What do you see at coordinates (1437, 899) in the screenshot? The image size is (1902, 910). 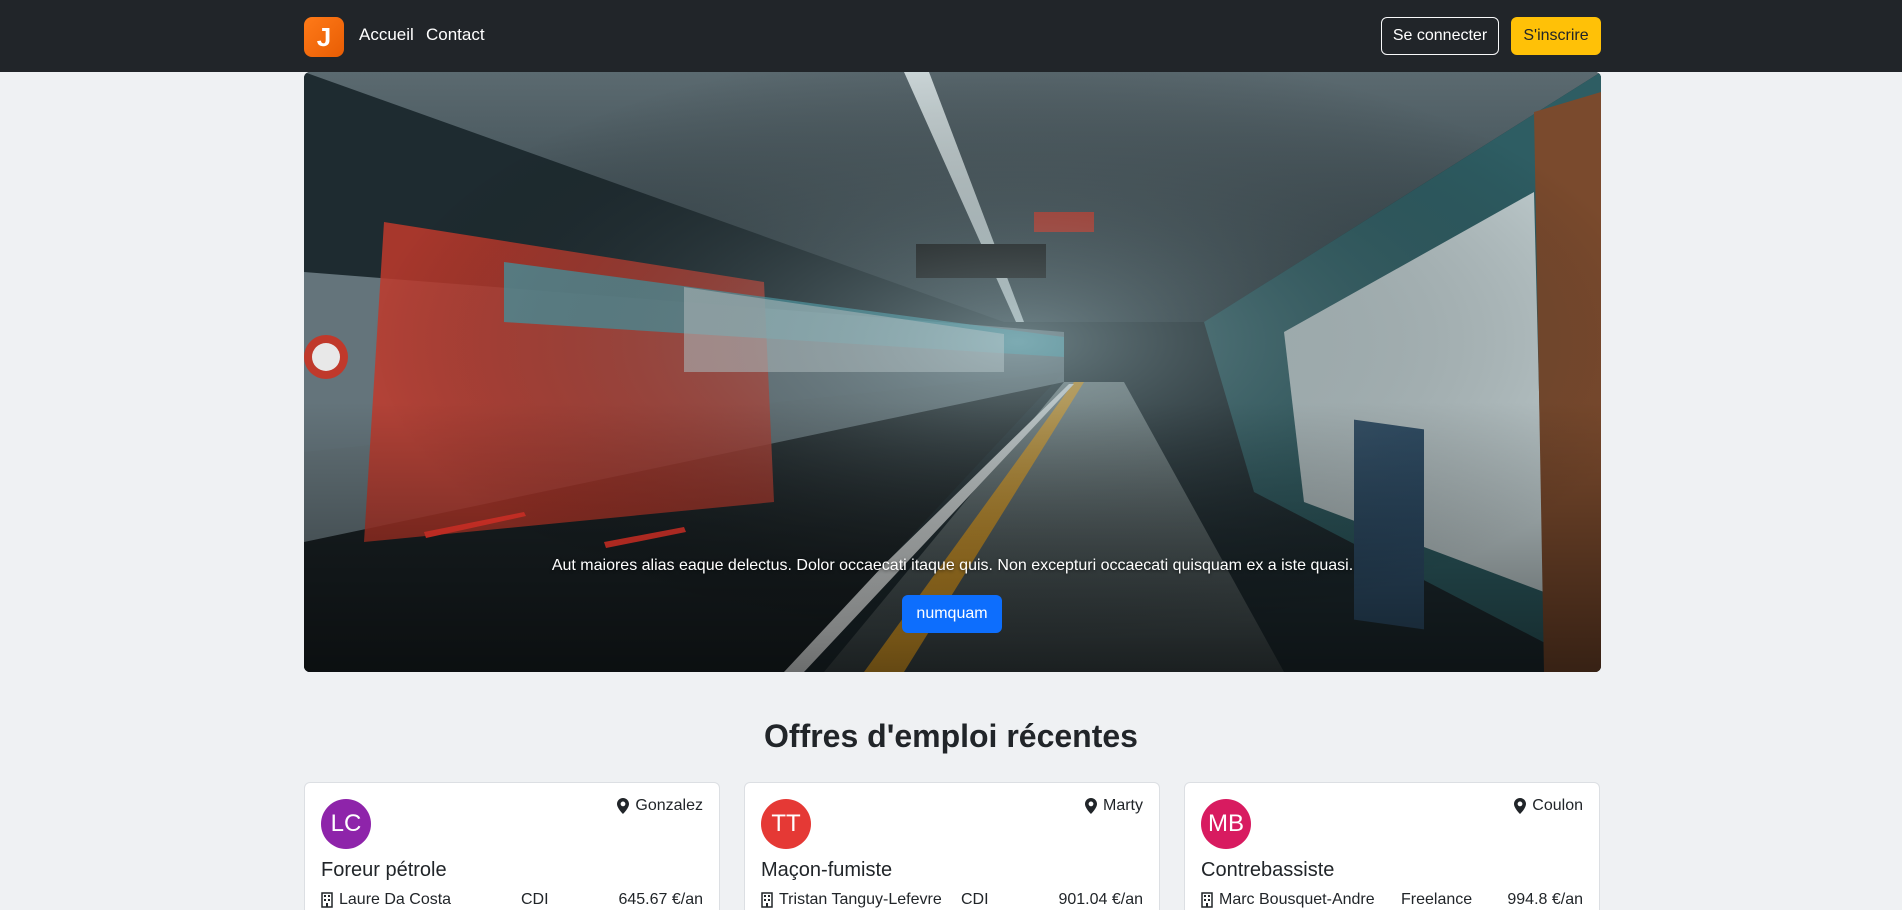 I see `job-contract: Freelance` at bounding box center [1437, 899].